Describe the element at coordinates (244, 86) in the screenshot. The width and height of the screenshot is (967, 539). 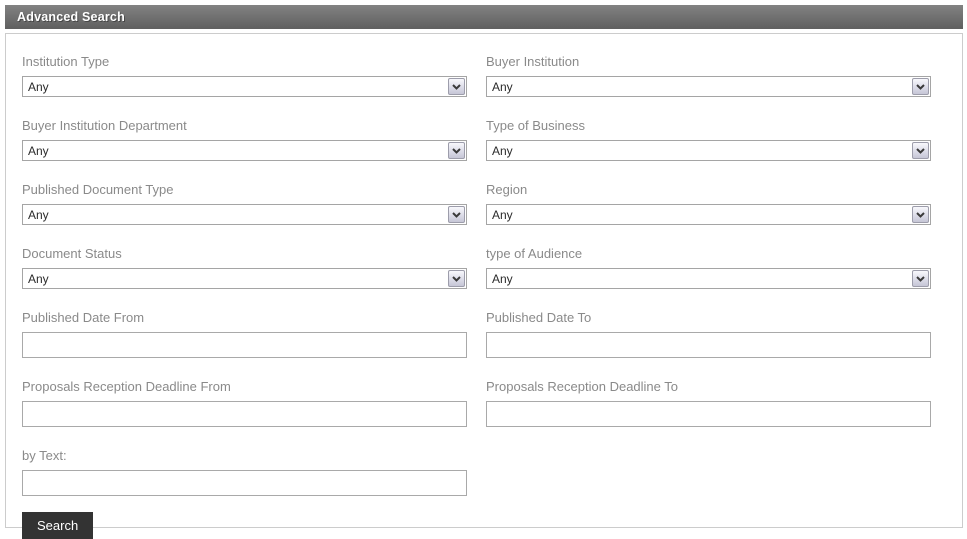
I see `institution-type-select: Any` at that location.